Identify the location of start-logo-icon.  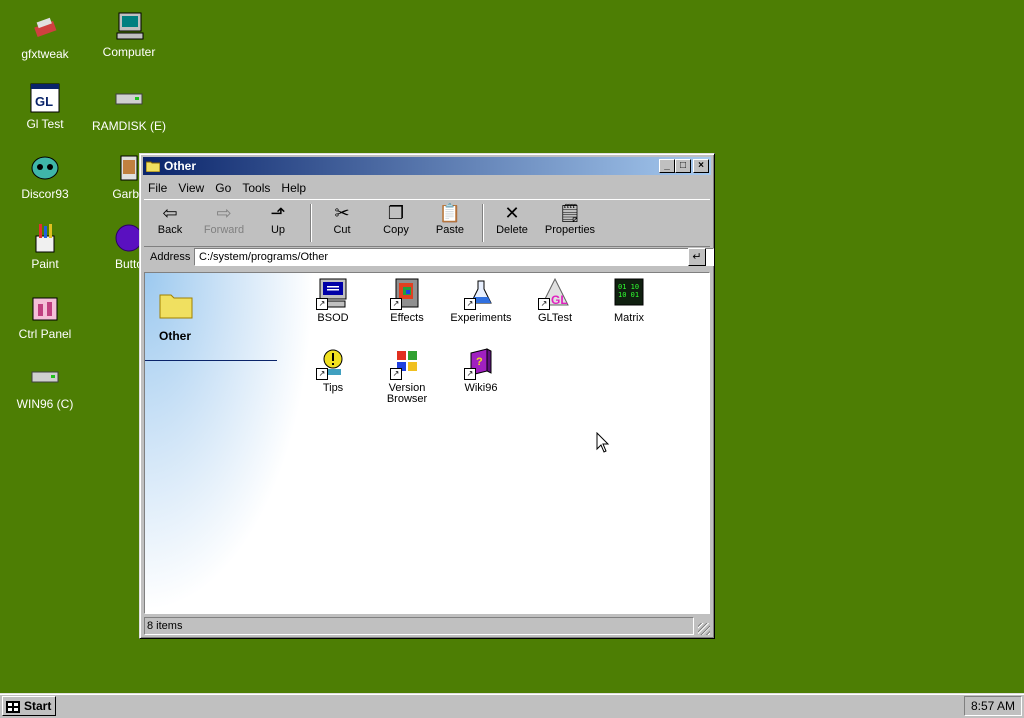
(13, 706).